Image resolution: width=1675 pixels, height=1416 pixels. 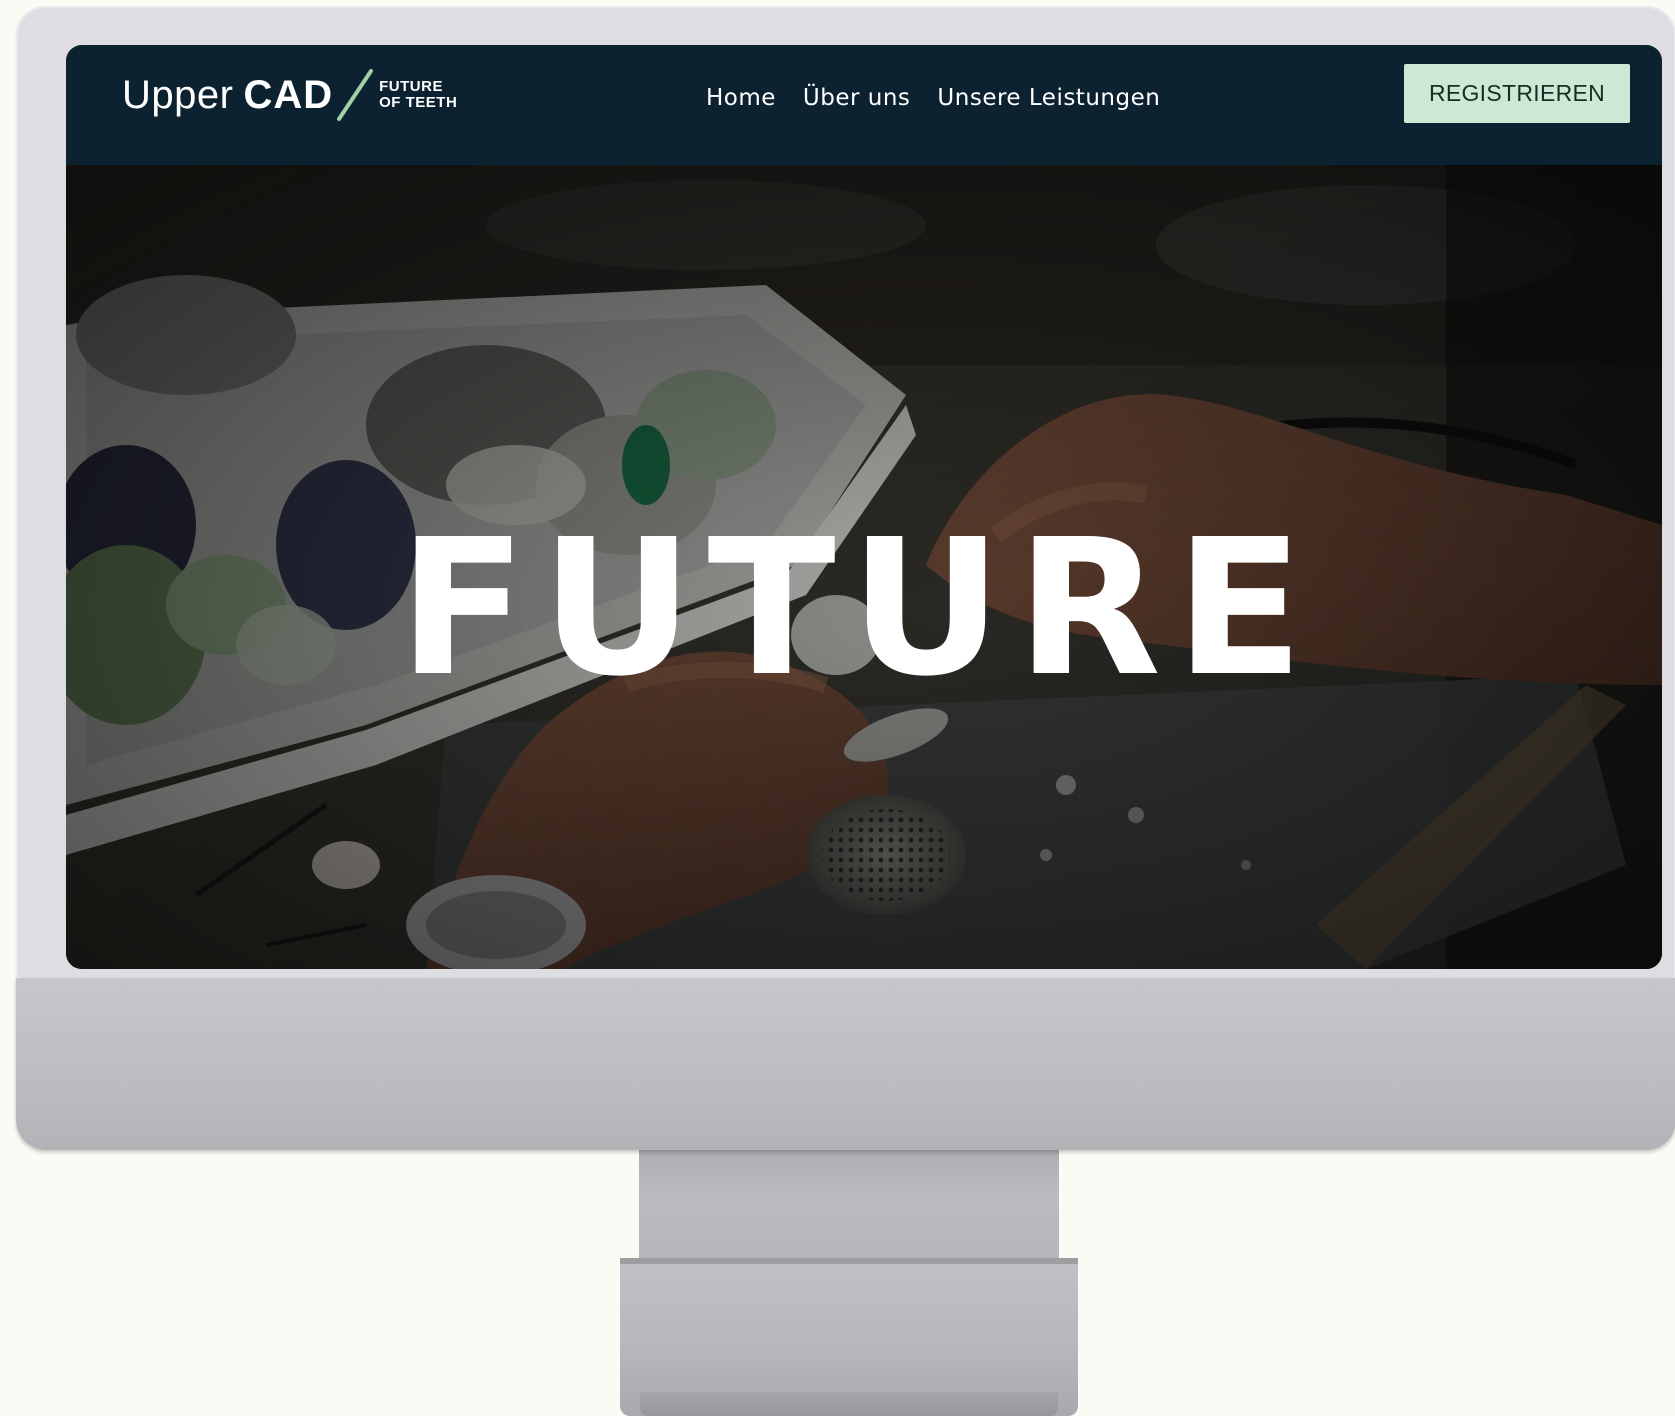 I want to click on nav-link-about: Über uns, so click(x=857, y=98).